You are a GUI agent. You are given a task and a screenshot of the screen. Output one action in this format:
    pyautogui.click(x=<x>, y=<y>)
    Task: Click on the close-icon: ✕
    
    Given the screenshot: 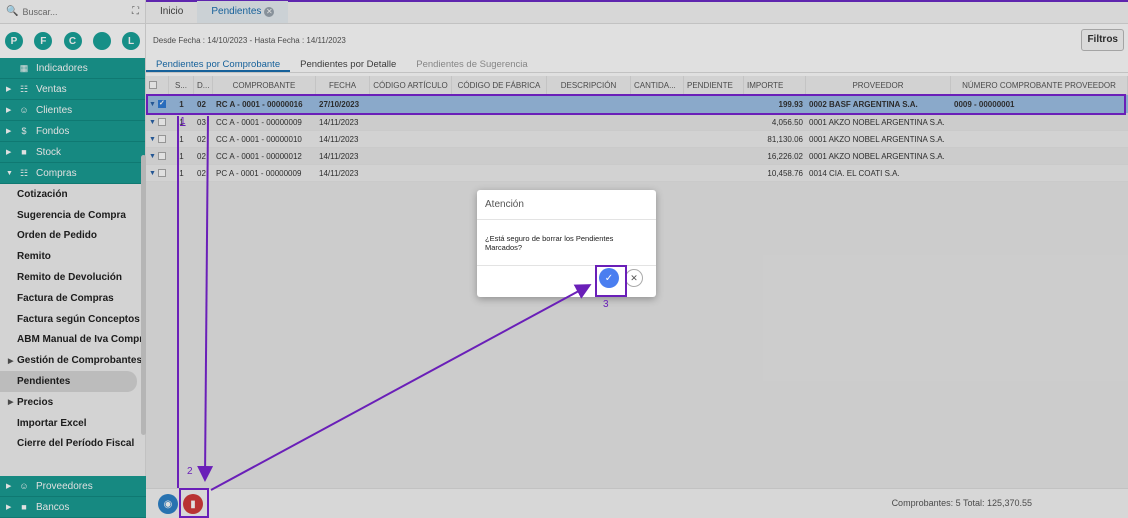 What is the action you would take?
    pyautogui.click(x=634, y=277)
    